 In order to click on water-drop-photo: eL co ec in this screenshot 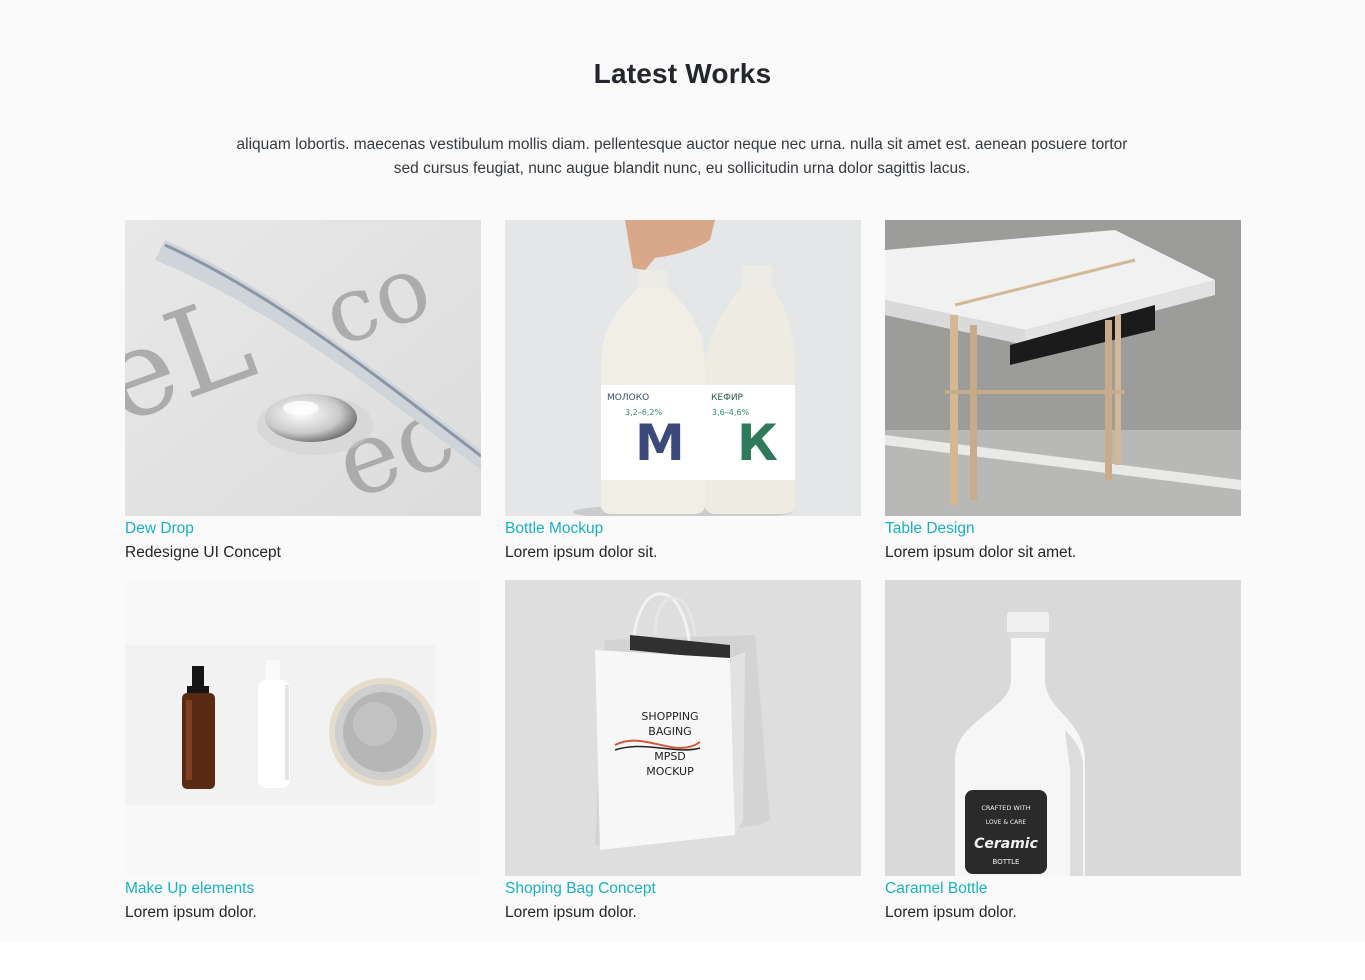, I will do `click(303, 368)`.